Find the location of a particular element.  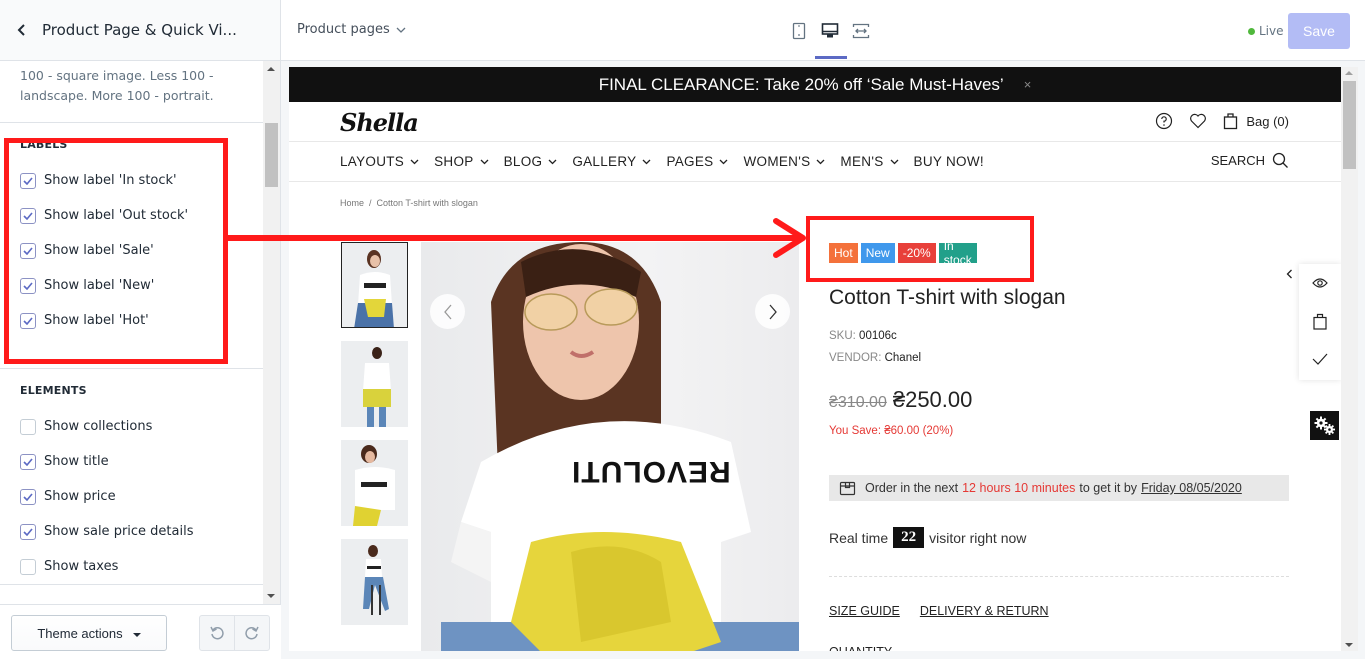

setting-checkbox-label: Show title is located at coordinates (76, 461).